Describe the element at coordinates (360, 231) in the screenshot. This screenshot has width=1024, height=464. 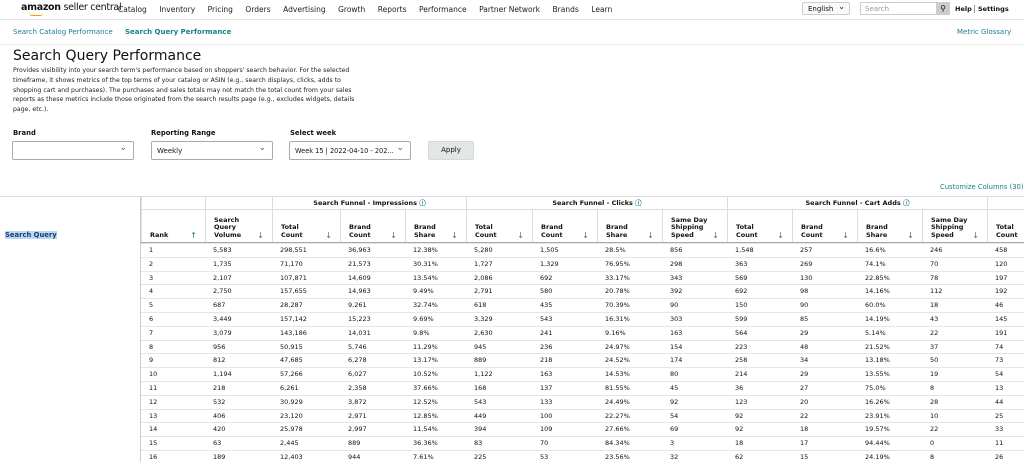
I see `column-header-label: Brand Count` at that location.